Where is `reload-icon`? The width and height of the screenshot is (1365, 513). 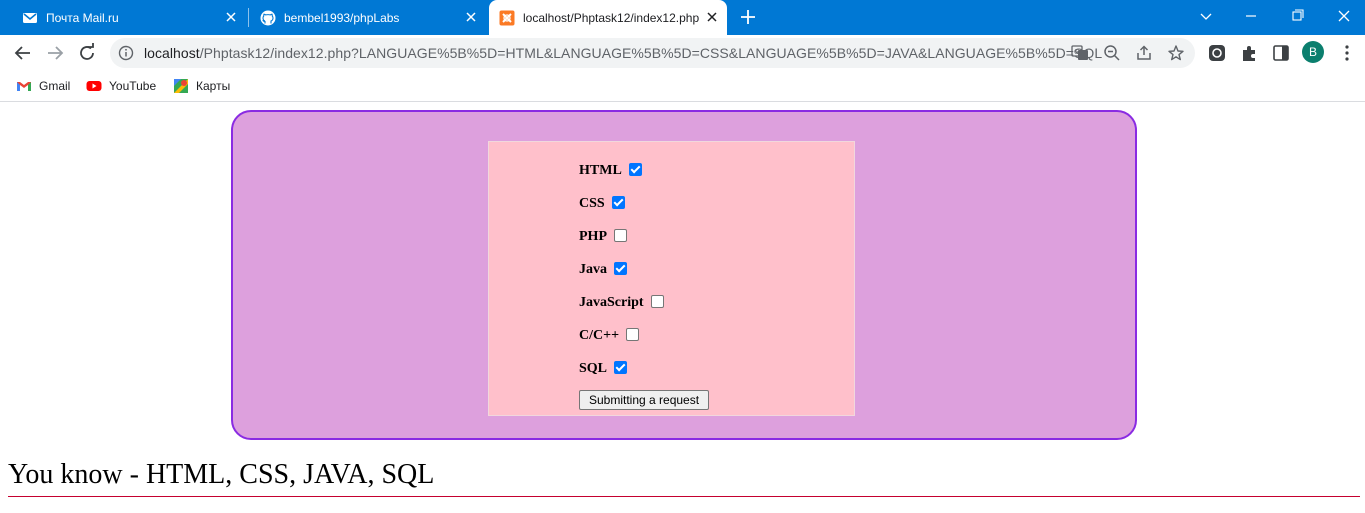 reload-icon is located at coordinates (87, 53).